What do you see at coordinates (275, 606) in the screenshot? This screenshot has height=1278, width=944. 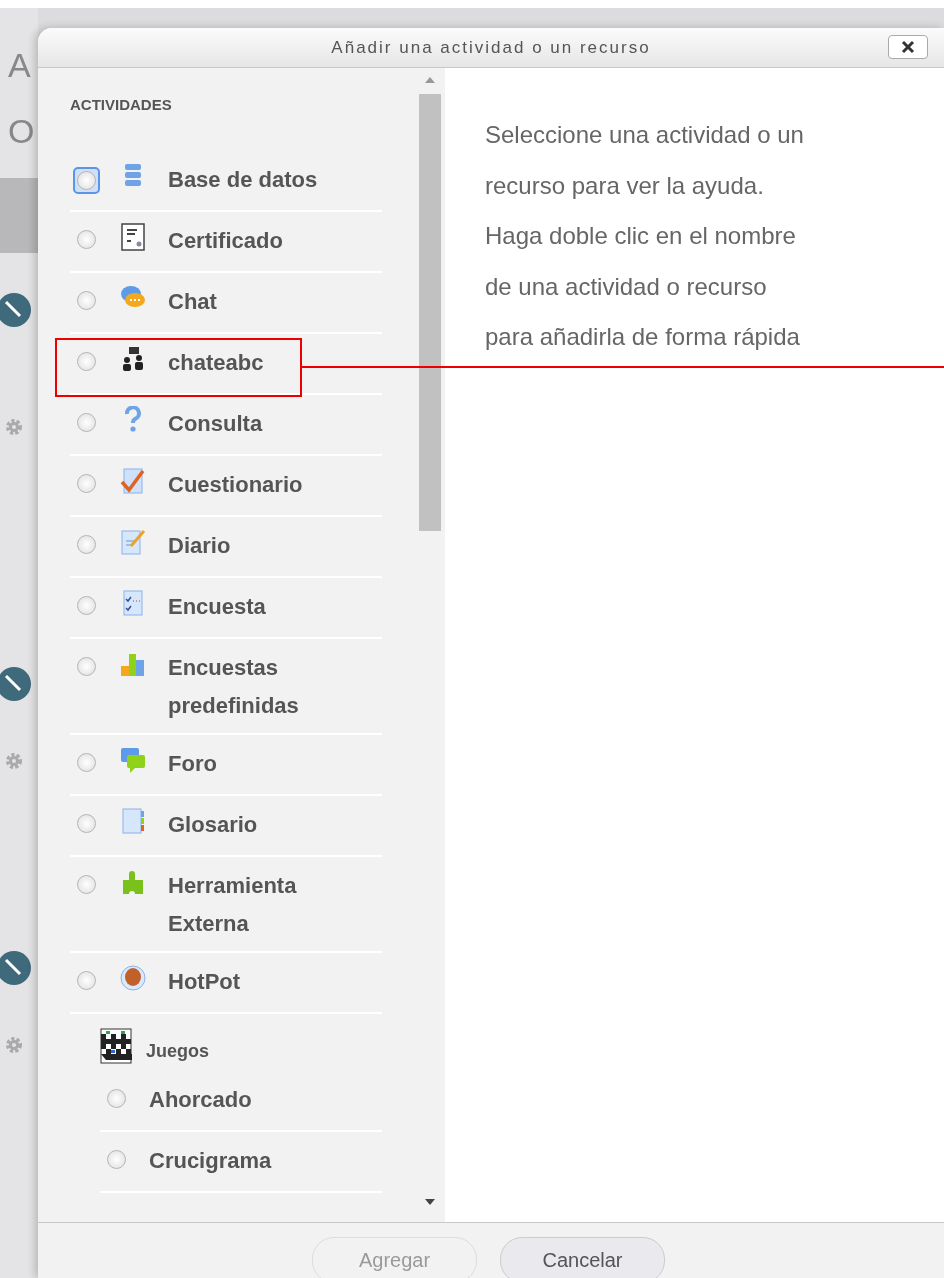 I see `option-label: Encuesta` at bounding box center [275, 606].